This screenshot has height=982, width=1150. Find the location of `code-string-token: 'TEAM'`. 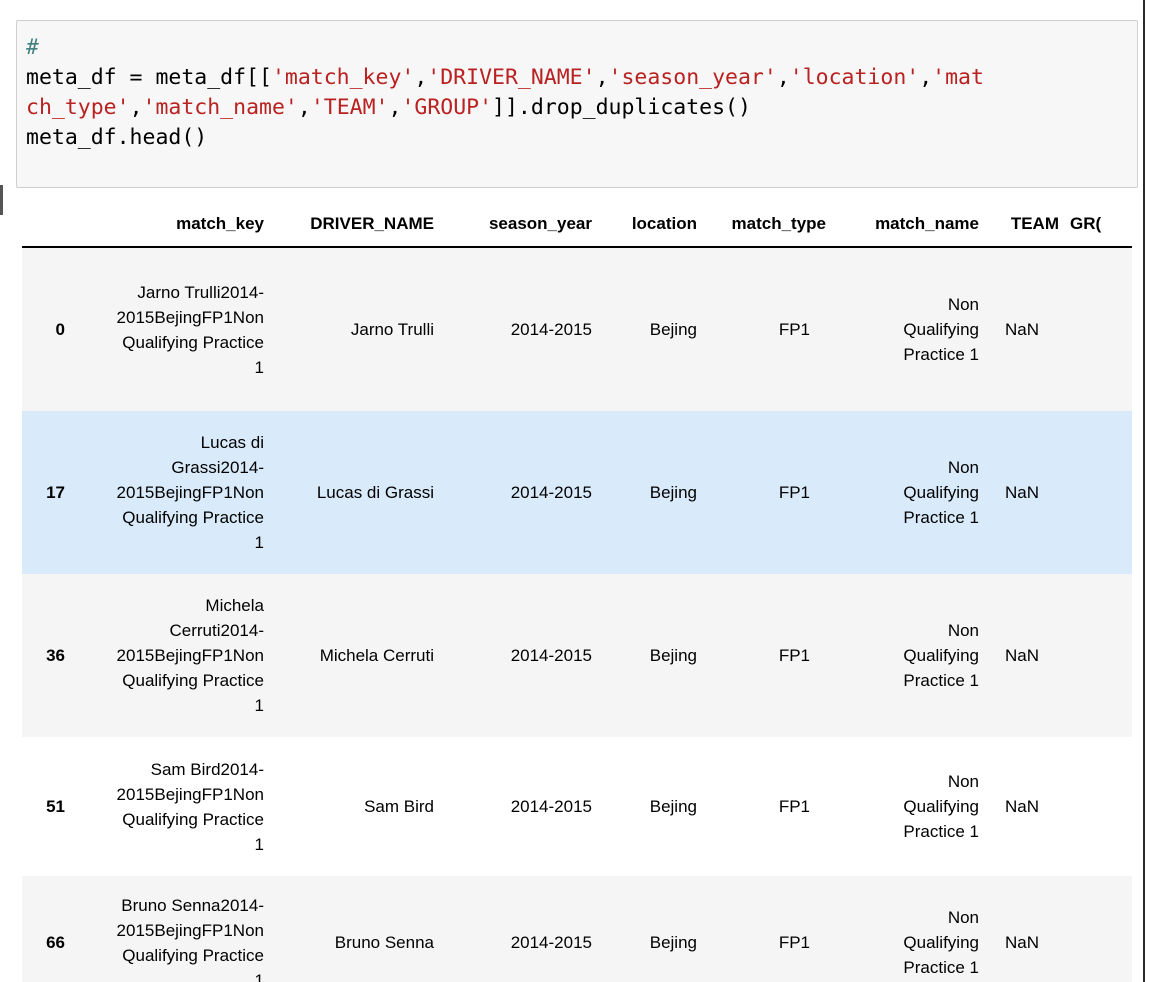

code-string-token: 'TEAM' is located at coordinates (349, 107).